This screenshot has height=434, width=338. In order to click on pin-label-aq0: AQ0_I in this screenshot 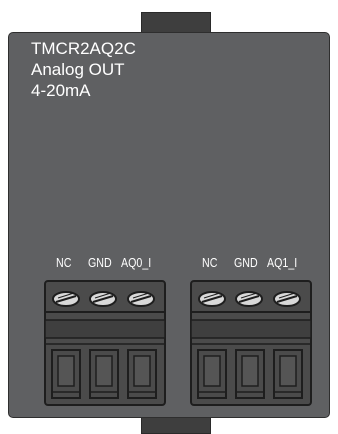, I will do `click(136, 262)`.